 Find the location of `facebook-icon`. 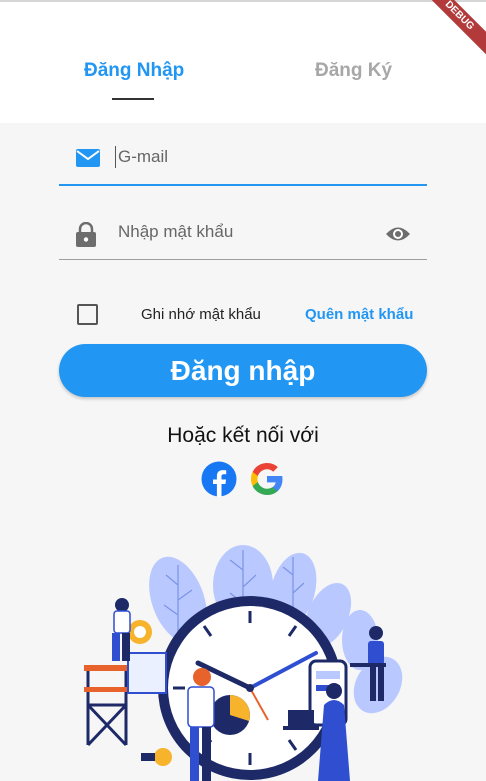

facebook-icon is located at coordinates (219, 479).